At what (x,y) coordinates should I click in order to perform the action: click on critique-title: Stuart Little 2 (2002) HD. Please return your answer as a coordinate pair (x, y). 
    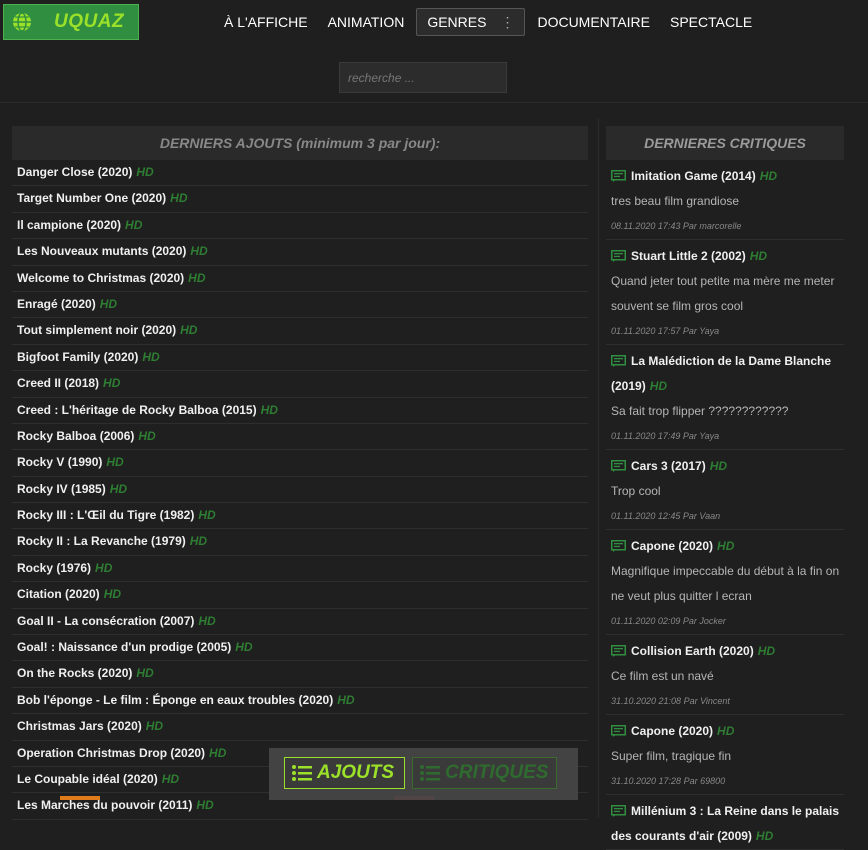
    Looking at the image, I should click on (727, 256).